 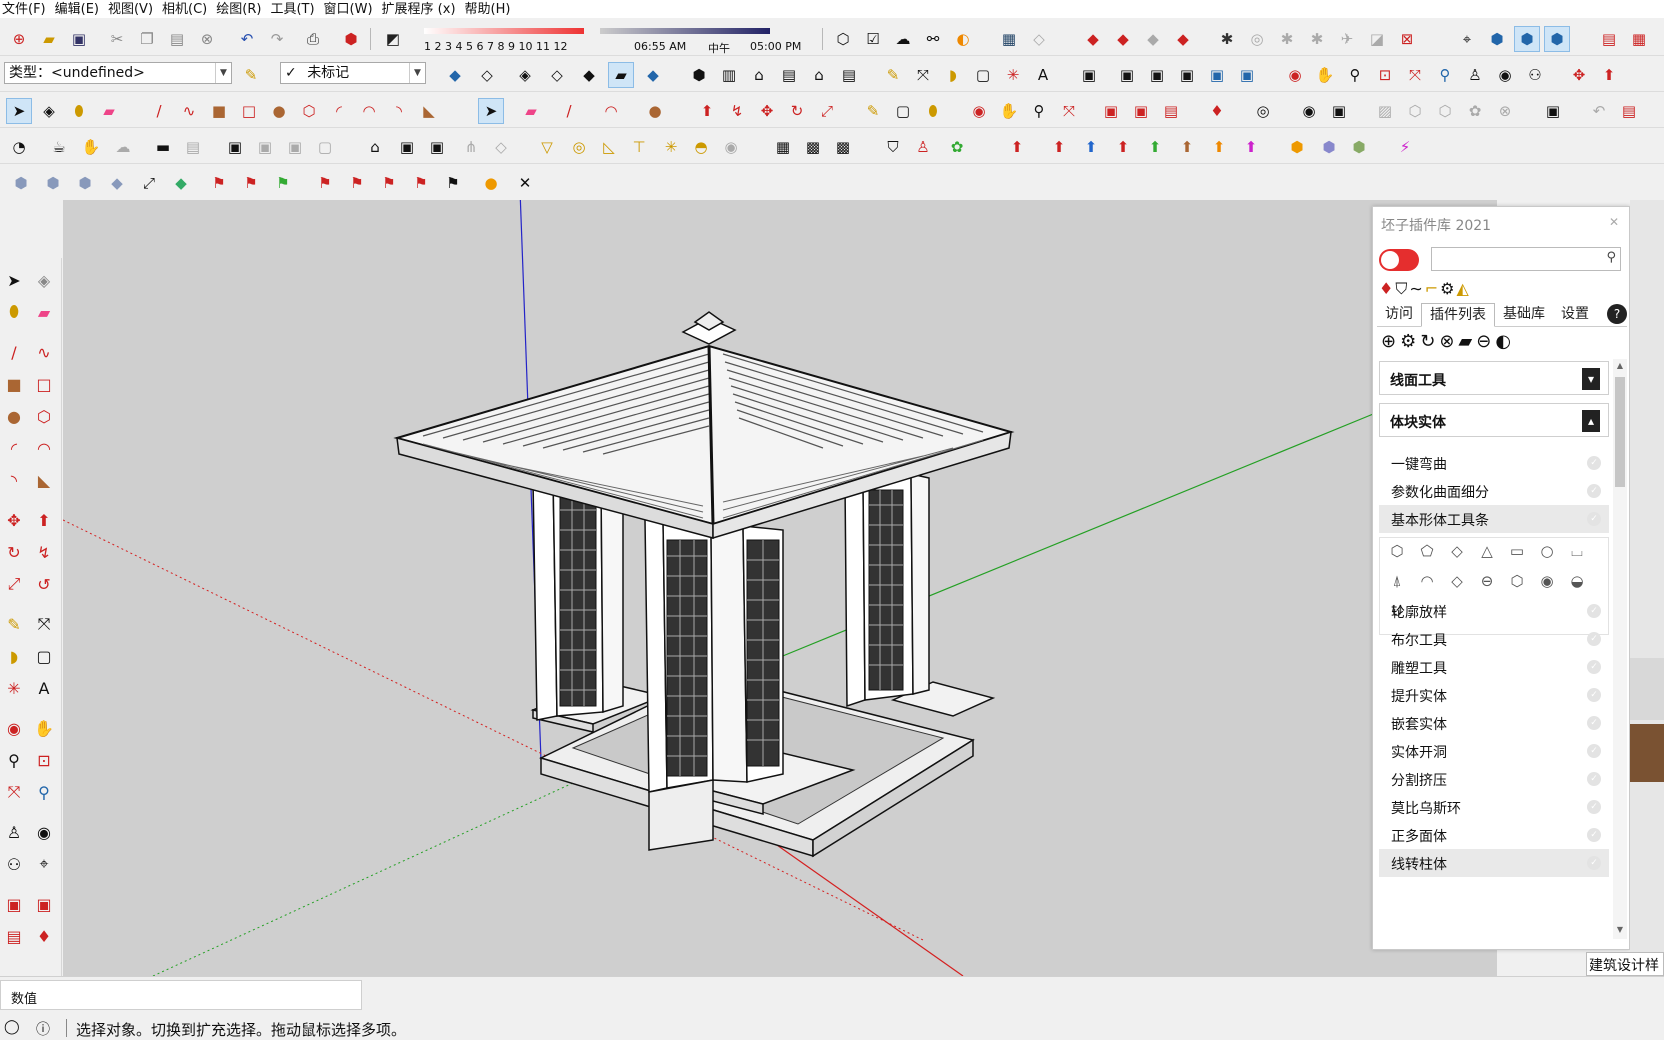 What do you see at coordinates (1503, 341) in the screenshot?
I see `pause-icon: ◐` at bounding box center [1503, 341].